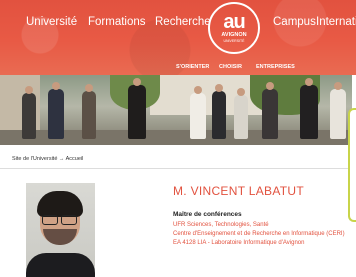 This screenshot has width=356, height=277. I want to click on profile-name: M. VINCENT LABATUT, so click(238, 191).